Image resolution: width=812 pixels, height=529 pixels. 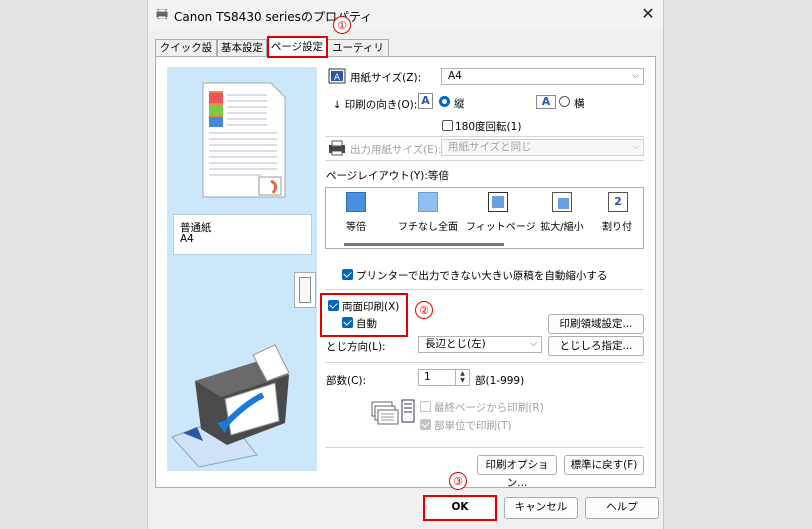 What do you see at coordinates (489, 408) in the screenshot?
I see `reverse-order-label: 最終ページから印刷(R)` at bounding box center [489, 408].